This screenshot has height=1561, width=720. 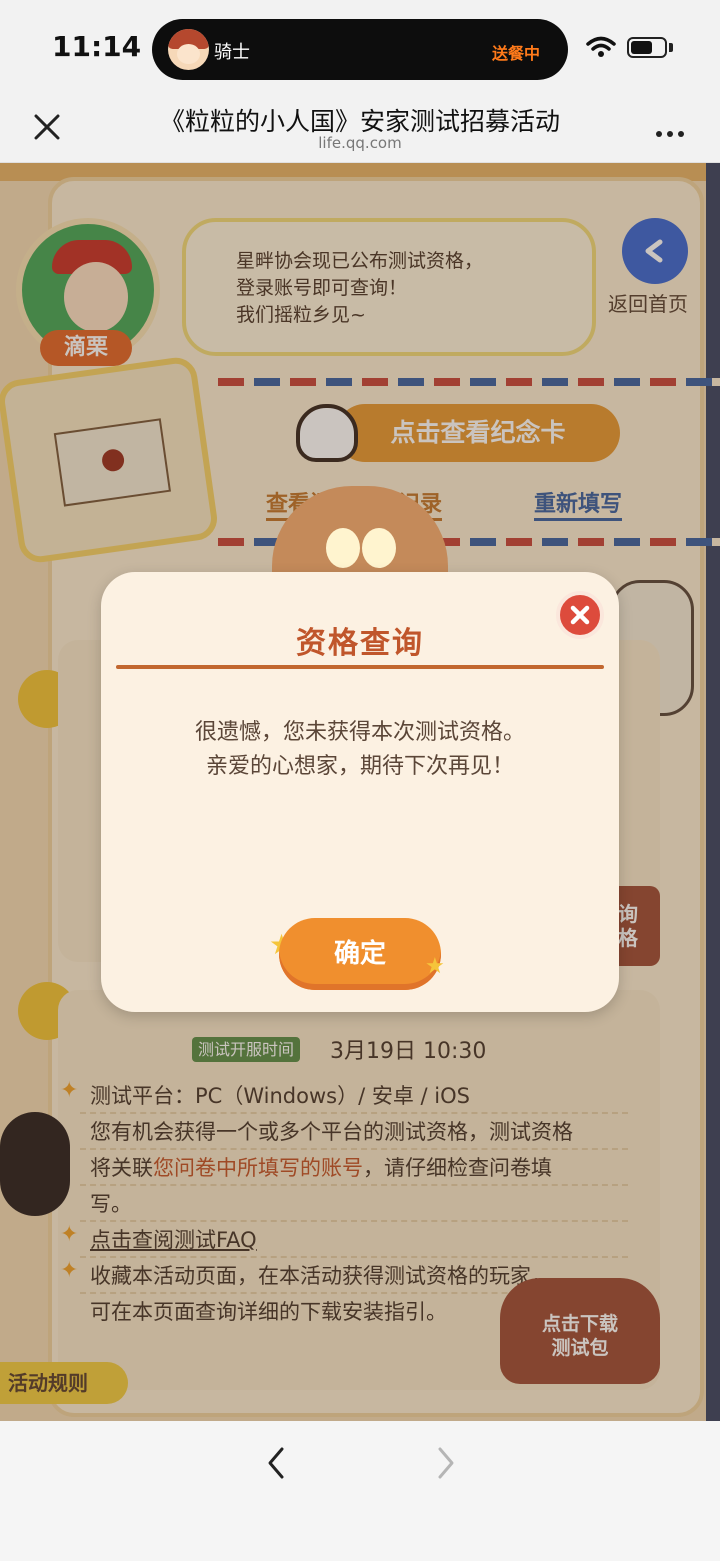 I want to click on modal-message: 亲爱的心想家，期待下次再见！, so click(x=359, y=766).